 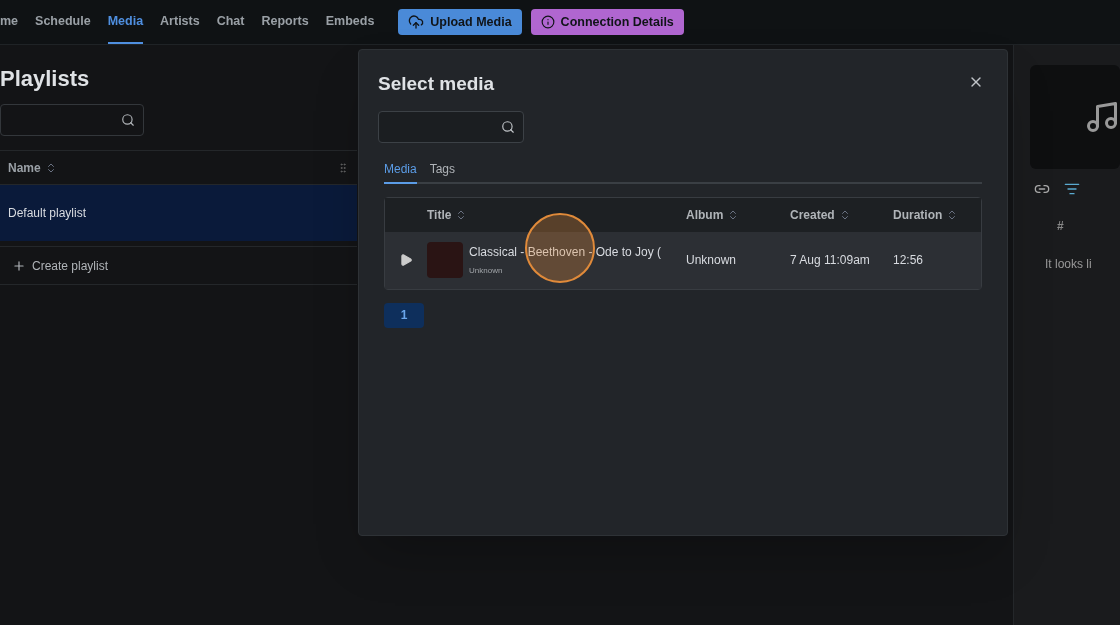 What do you see at coordinates (180, 22) in the screenshot?
I see `nav-tab: Artists` at bounding box center [180, 22].